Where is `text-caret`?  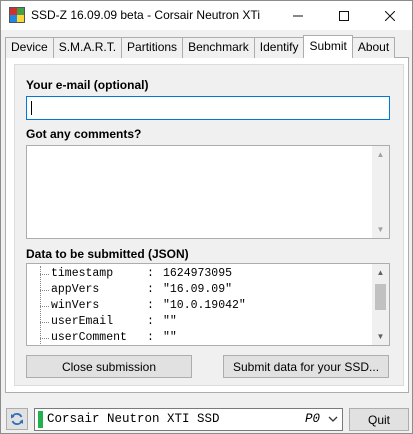 text-caret is located at coordinates (31, 108).